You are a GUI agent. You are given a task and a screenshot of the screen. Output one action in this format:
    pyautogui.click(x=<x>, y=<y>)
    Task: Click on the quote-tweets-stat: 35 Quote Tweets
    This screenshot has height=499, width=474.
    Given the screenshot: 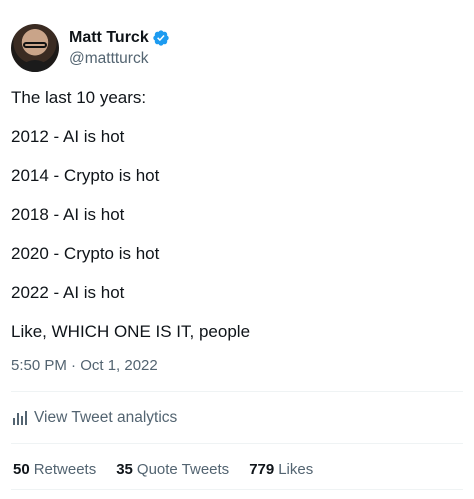 What is the action you would take?
    pyautogui.click(x=172, y=470)
    